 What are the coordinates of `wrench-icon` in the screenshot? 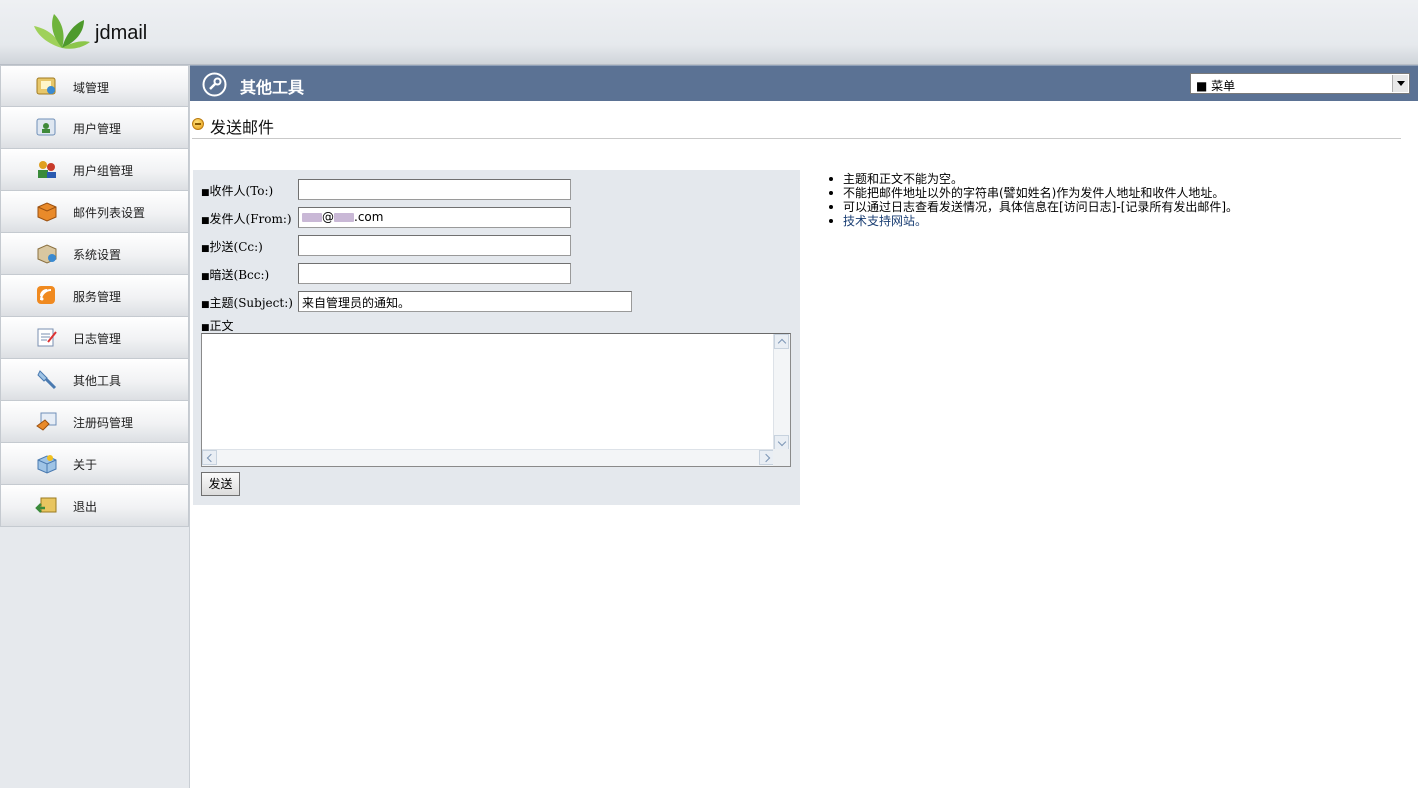 It's located at (214, 84).